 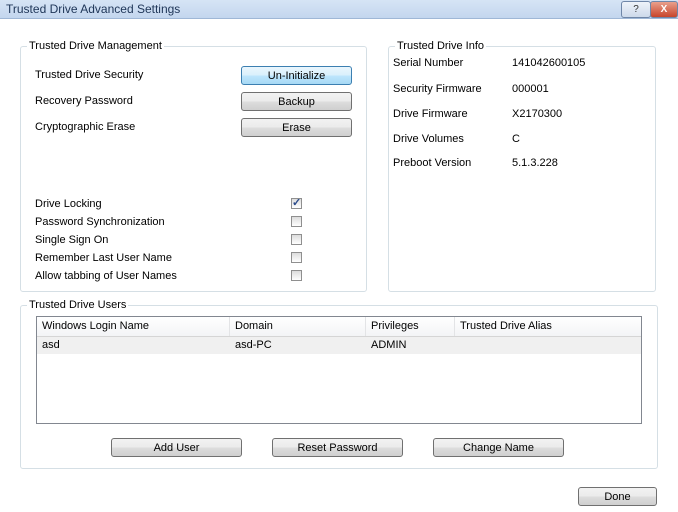 I want to click on column-alias: Trusted Drive Alias, so click(x=548, y=326).